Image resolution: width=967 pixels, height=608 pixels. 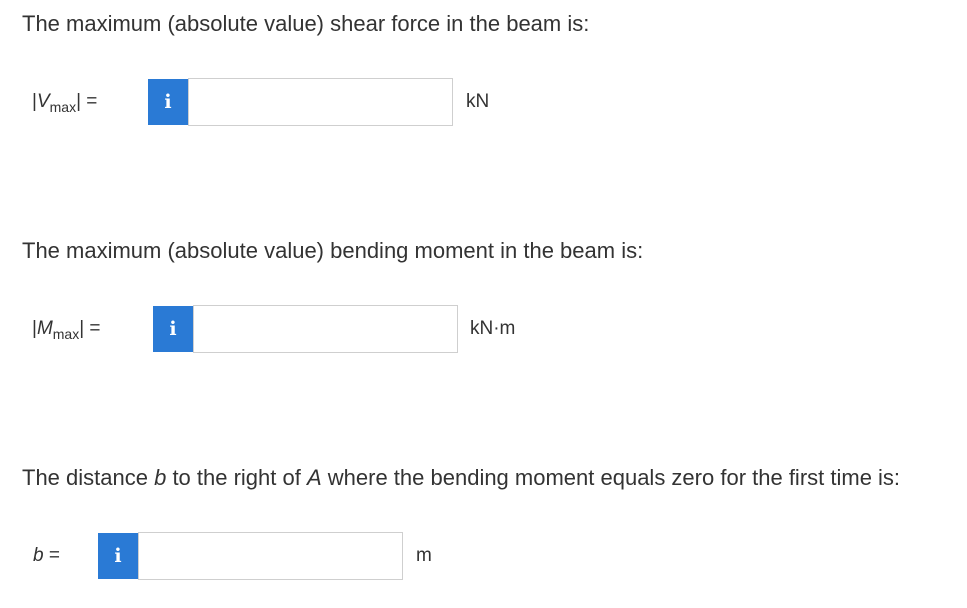 What do you see at coordinates (320, 102) in the screenshot?
I see `vmax-input` at bounding box center [320, 102].